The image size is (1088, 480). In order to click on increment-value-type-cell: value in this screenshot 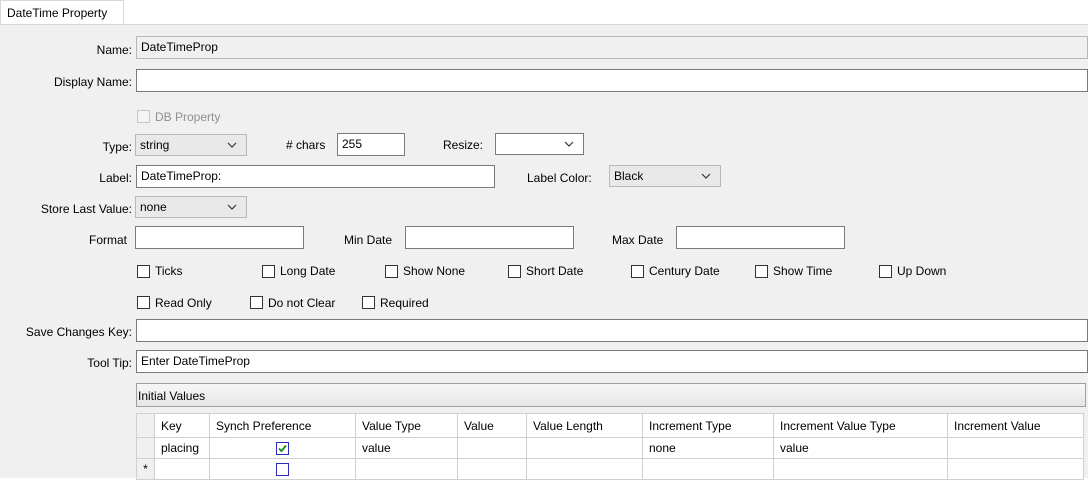, I will do `click(860, 448)`.